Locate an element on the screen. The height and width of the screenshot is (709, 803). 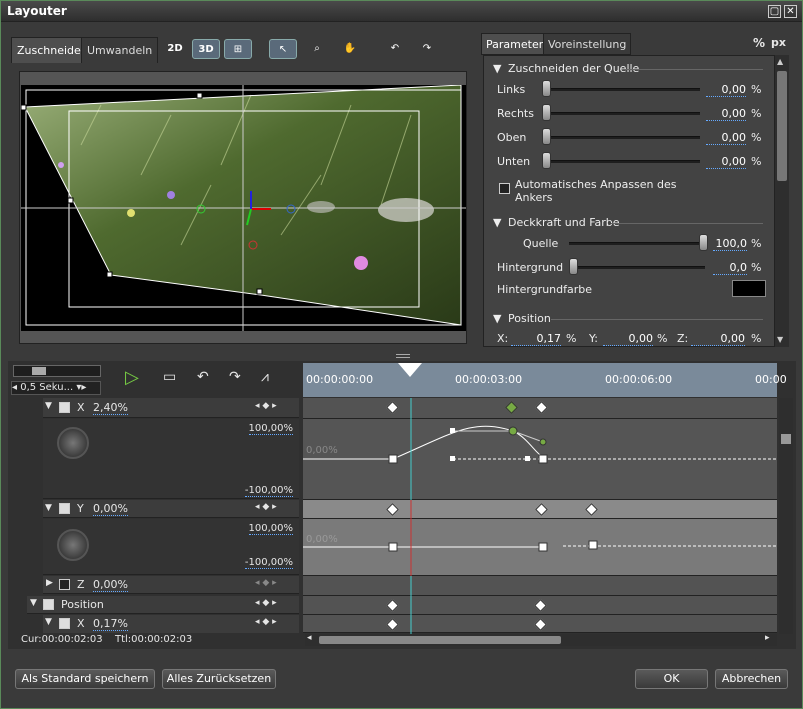
graph-icon: ⩘ is located at coordinates (265, 377).